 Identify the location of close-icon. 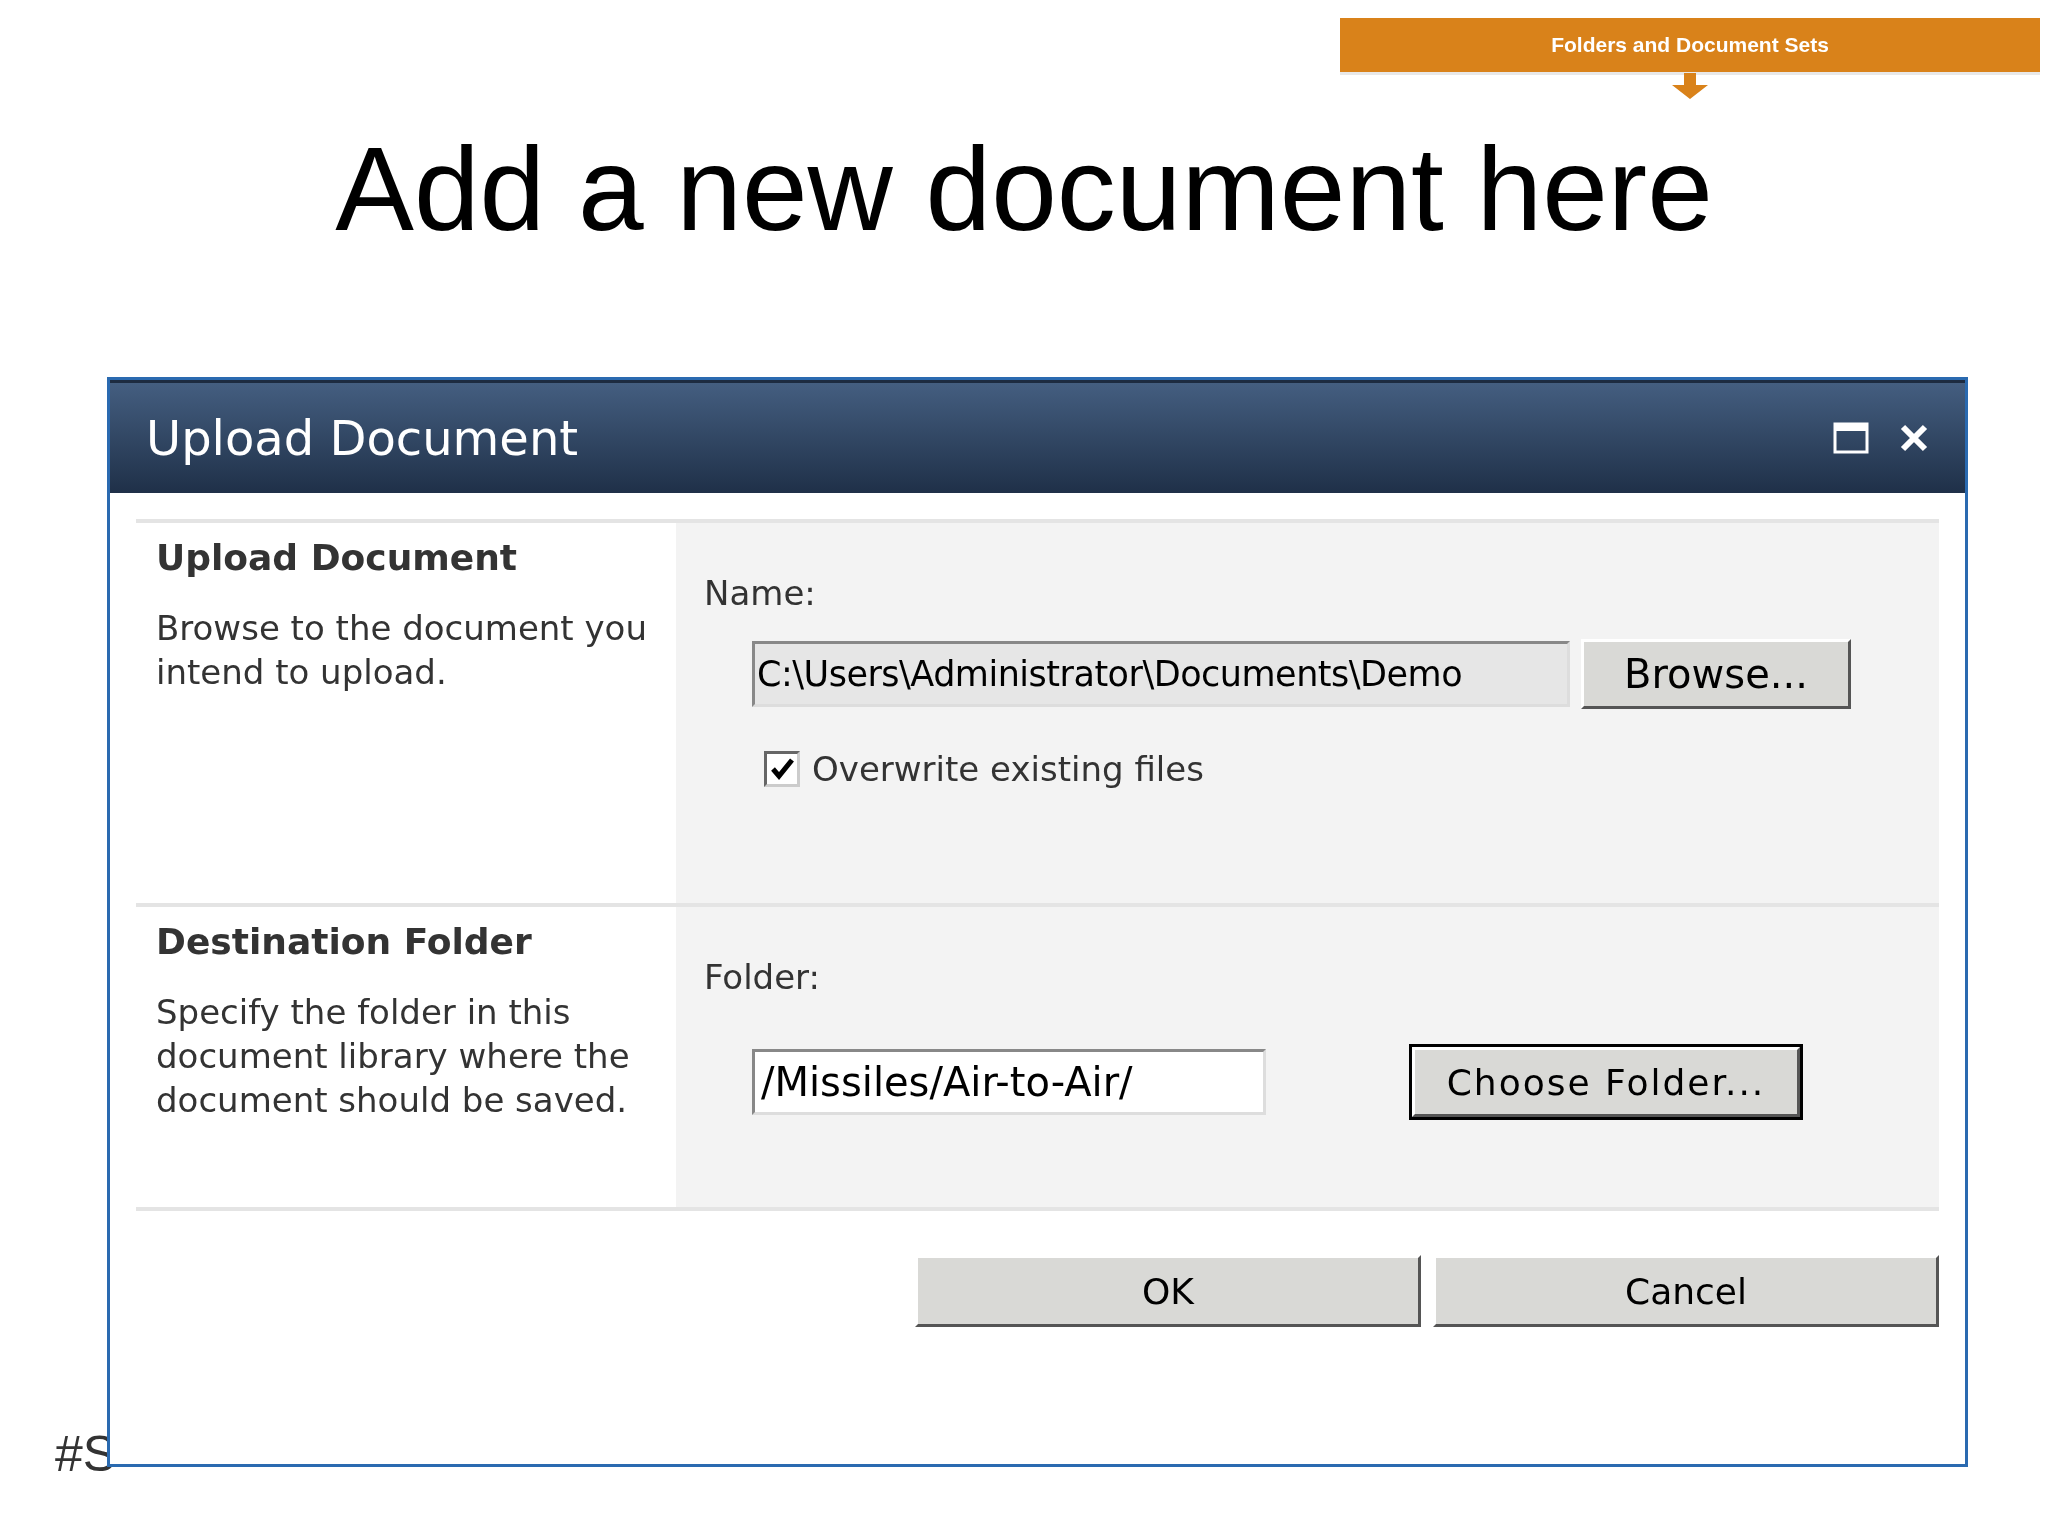
(1914, 438).